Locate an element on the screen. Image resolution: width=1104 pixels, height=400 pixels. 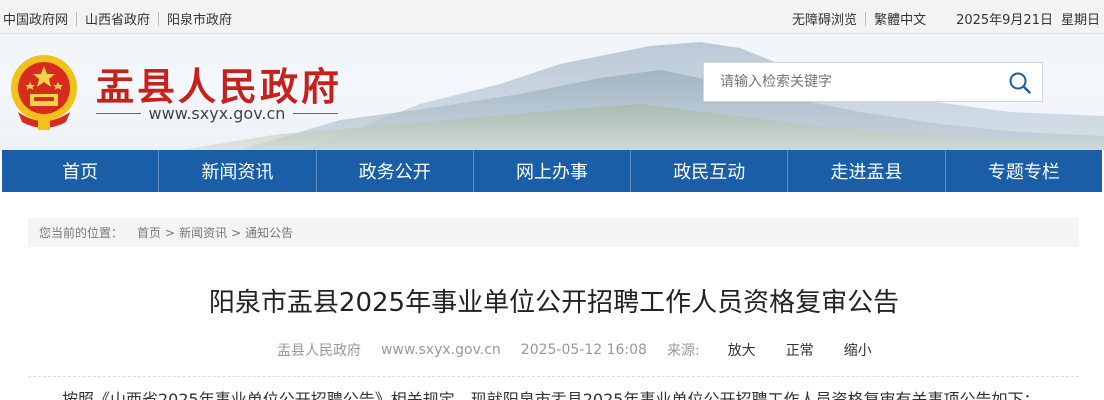
site-url-text: www.sxyx.gov.cn is located at coordinates (217, 113).